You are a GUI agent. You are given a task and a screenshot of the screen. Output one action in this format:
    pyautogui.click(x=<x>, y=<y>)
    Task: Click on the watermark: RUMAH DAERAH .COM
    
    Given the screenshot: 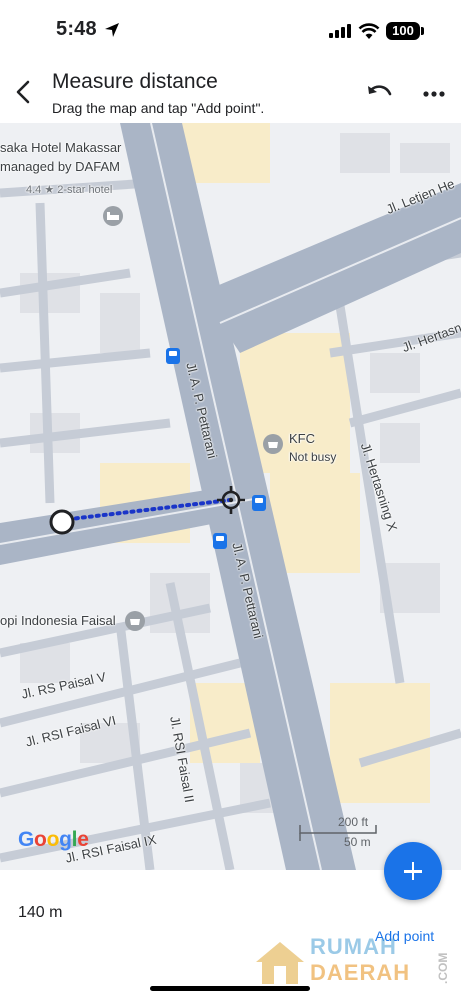 What is the action you would take?
    pyautogui.click(x=352, y=963)
    